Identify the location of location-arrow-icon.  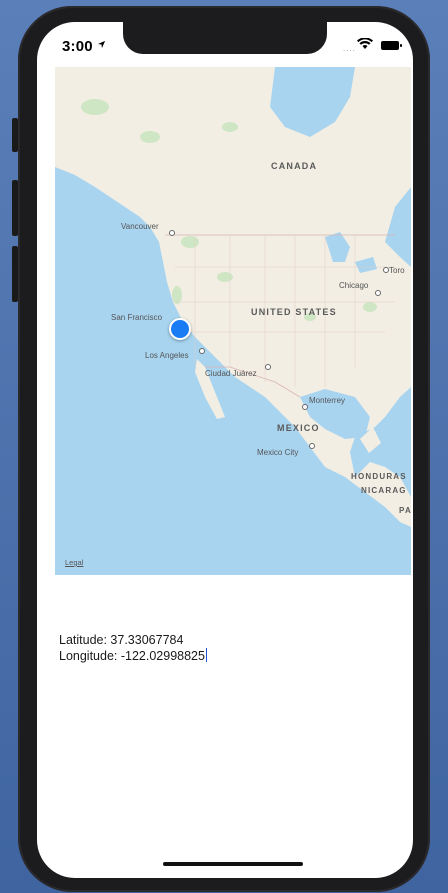
(101, 44).